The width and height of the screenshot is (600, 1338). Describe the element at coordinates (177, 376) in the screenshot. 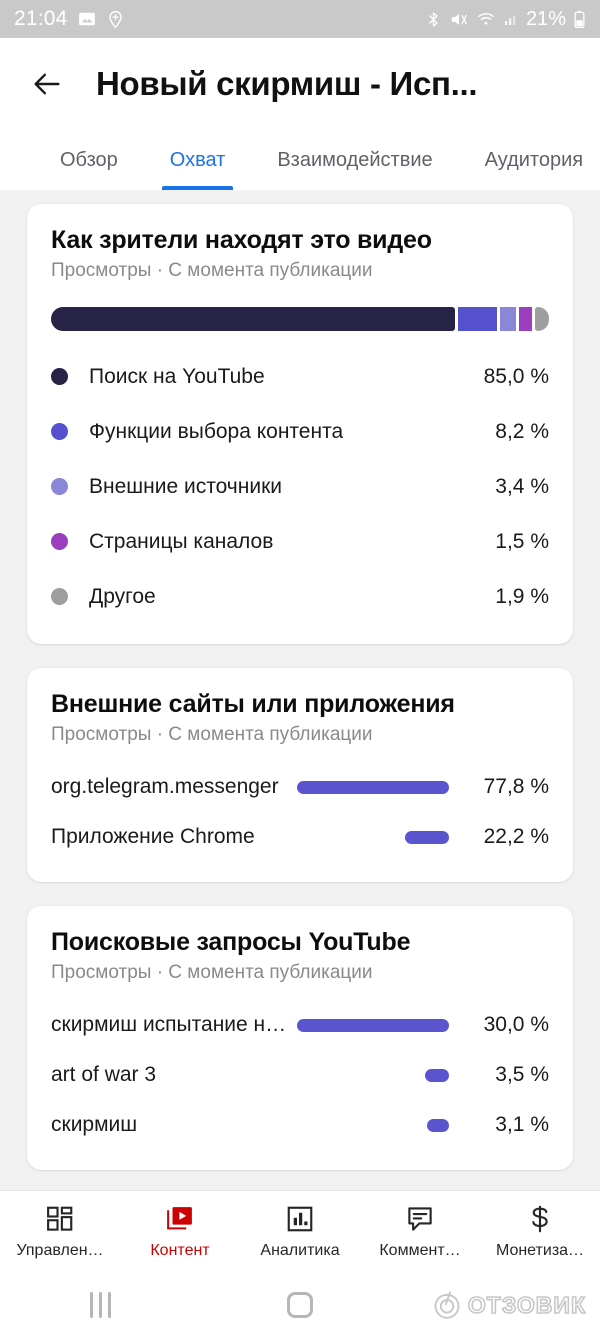

I see `legend-label: Поиск на YouTube` at that location.